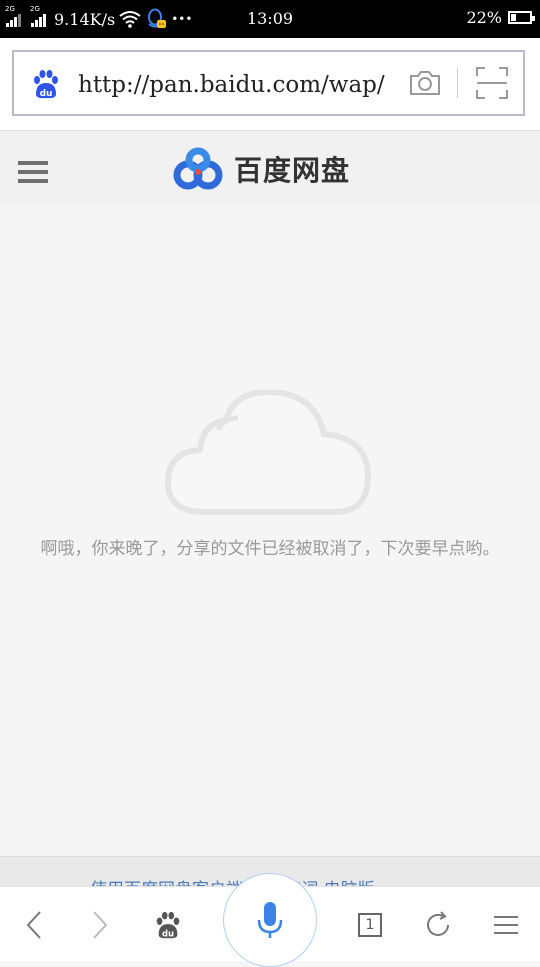 This screenshot has height=967, width=540. I want to click on url-text: http://pan.baidu.com/wap/, so click(241, 85).